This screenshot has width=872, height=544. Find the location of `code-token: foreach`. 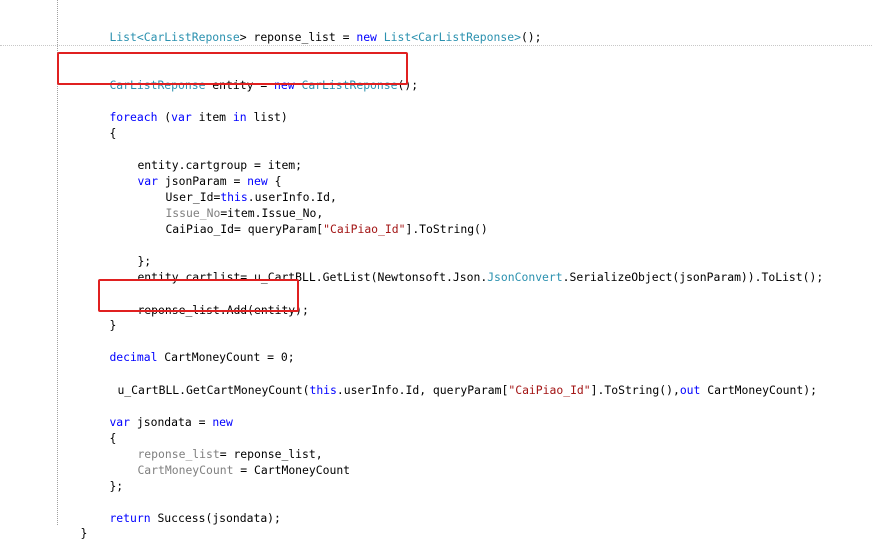

code-token: foreach is located at coordinates (133, 117).